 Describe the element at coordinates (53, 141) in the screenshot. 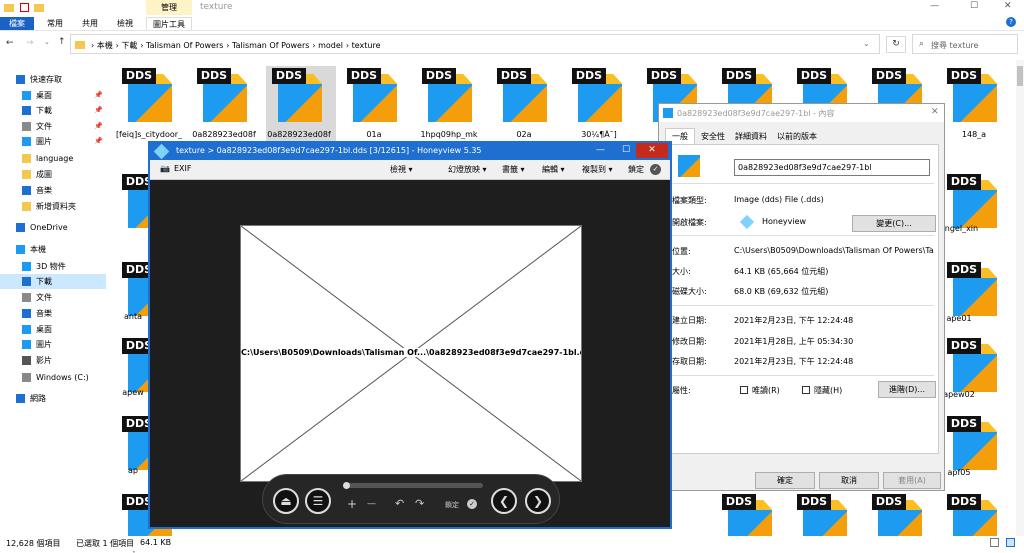

I see `nav-item: 圖片 📌` at that location.